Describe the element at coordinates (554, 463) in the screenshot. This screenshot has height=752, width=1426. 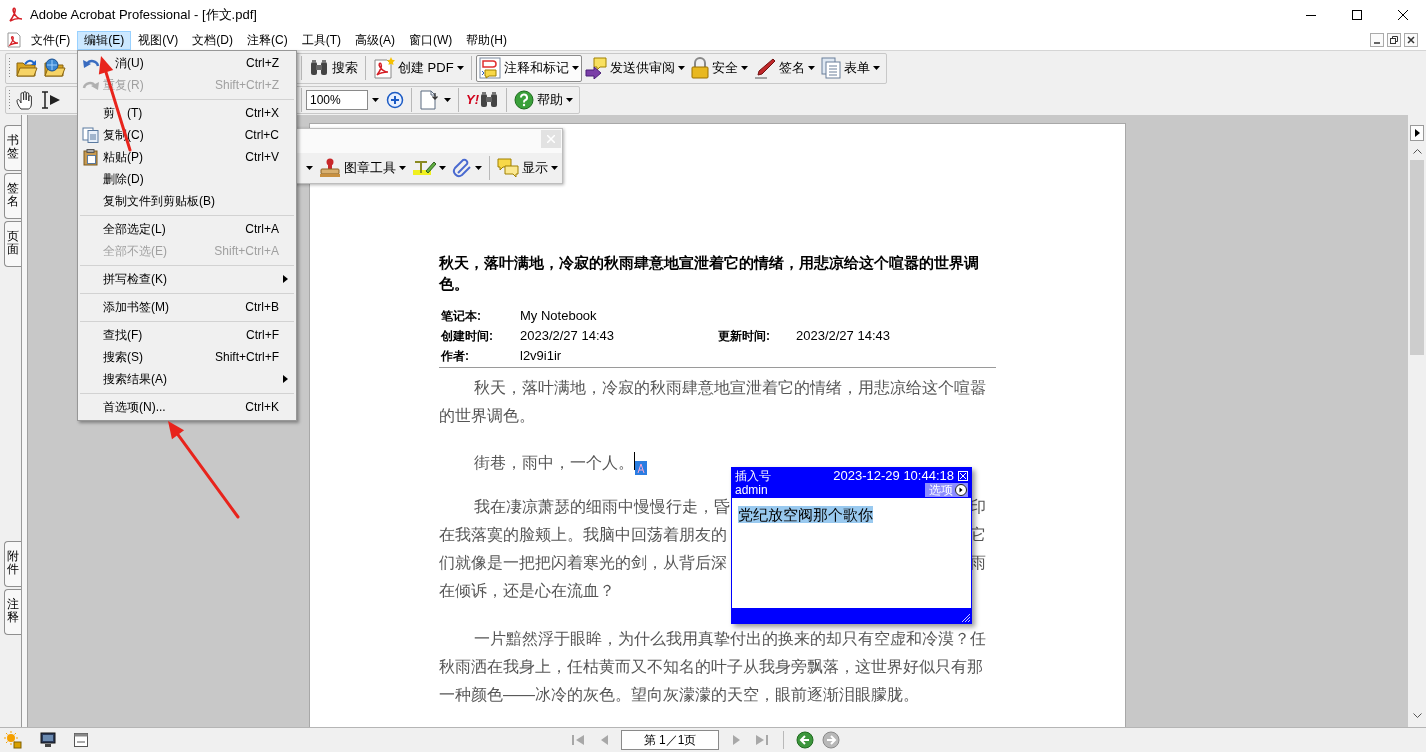
I see `paragraph: 街巷，雨中，一个人。` at that location.